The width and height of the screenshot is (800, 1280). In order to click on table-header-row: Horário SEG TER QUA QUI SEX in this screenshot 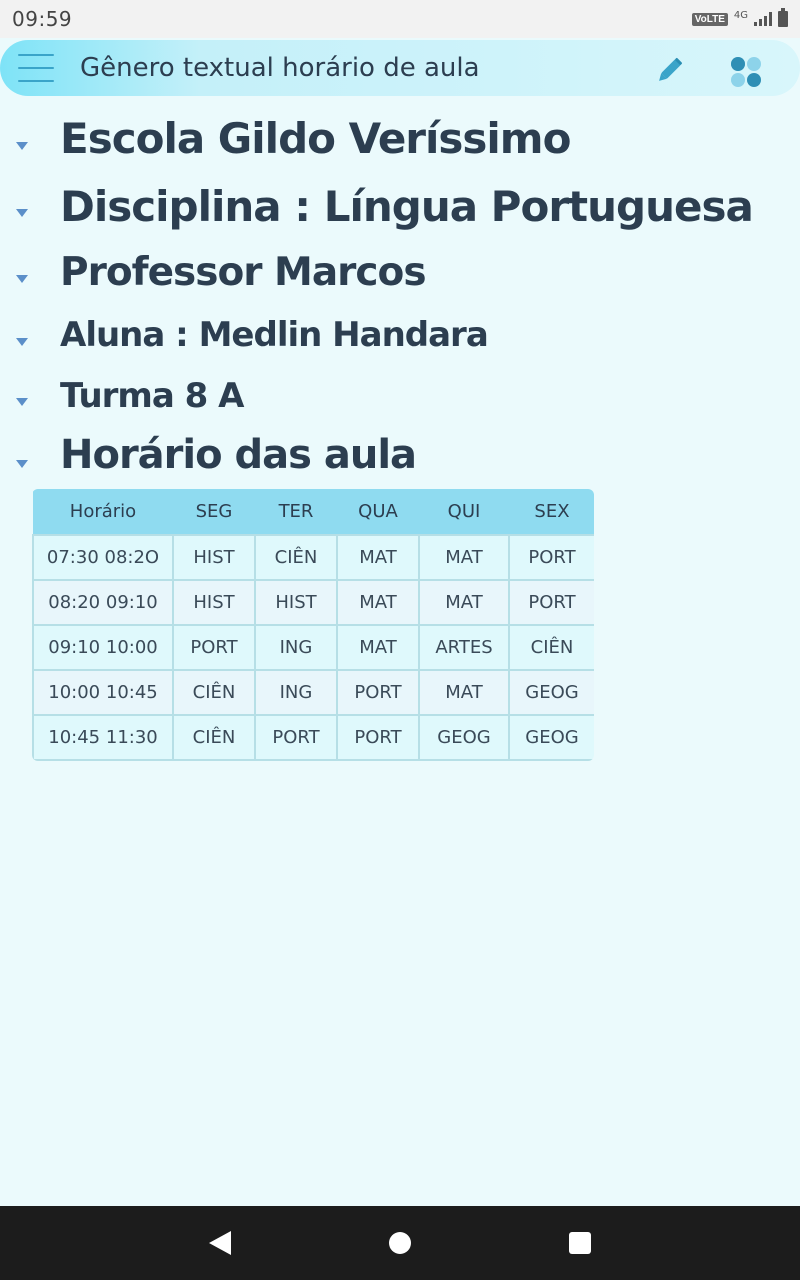, I will do `click(313, 512)`.